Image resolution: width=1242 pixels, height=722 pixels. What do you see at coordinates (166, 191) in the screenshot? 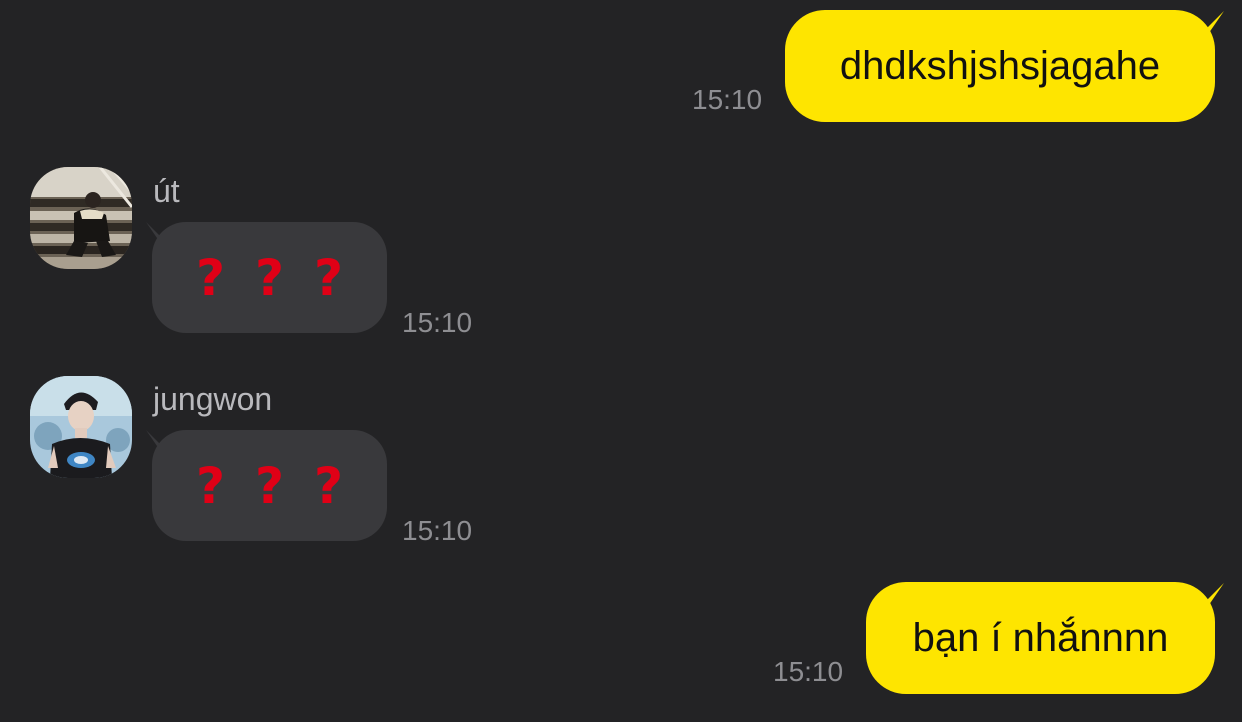
I see `sender-name: út` at bounding box center [166, 191].